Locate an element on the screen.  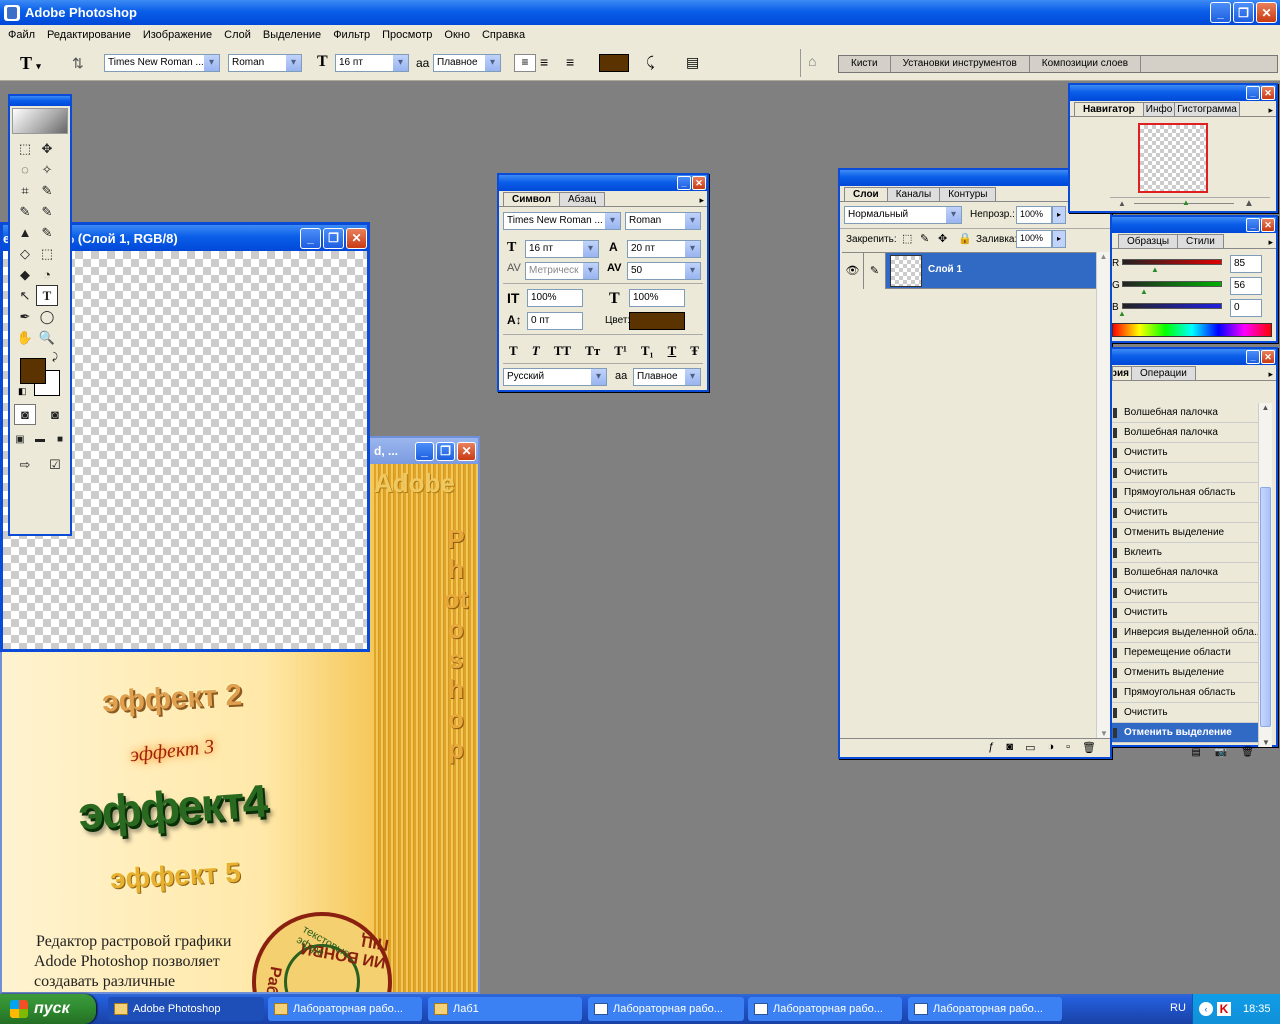
menu-layer: Слой is located at coordinates (237, 35).